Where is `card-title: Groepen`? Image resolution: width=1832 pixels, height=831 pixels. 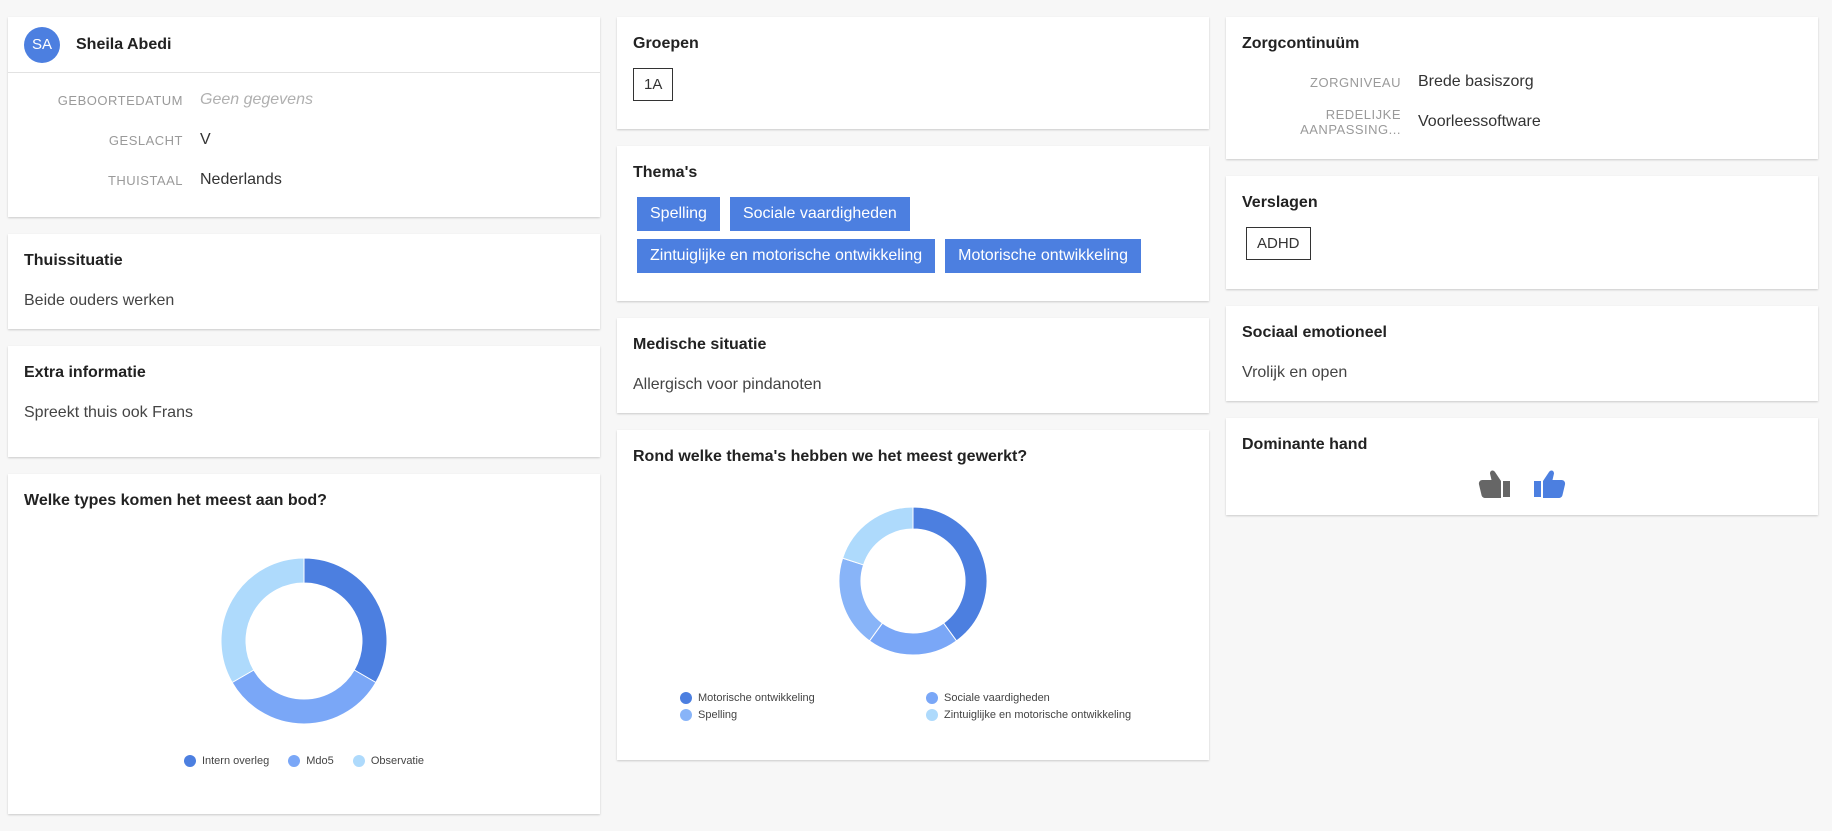
card-title: Groepen is located at coordinates (666, 43).